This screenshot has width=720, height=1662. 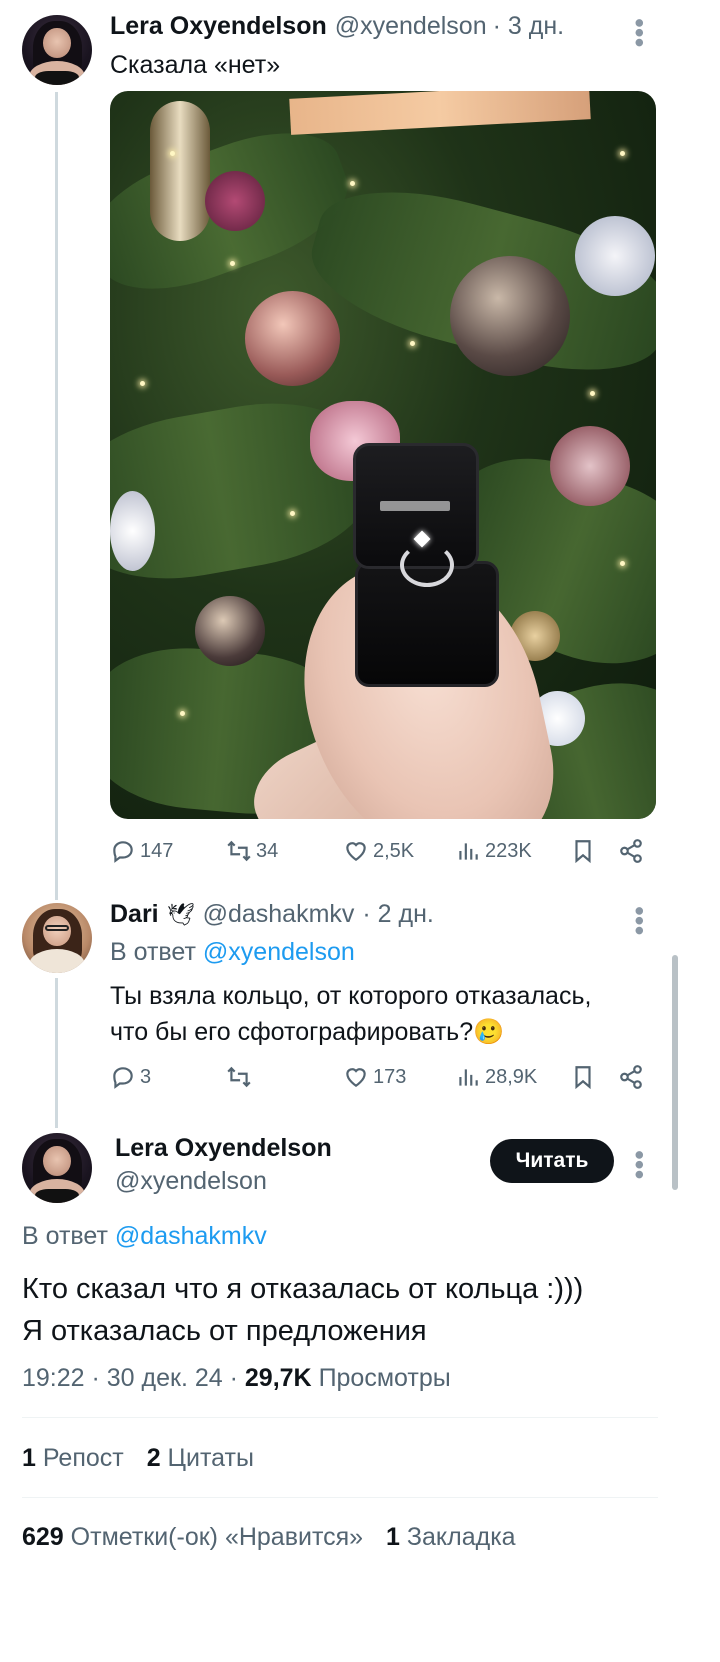 I want to click on quotes-label: Цитаты, so click(x=210, y=1458).